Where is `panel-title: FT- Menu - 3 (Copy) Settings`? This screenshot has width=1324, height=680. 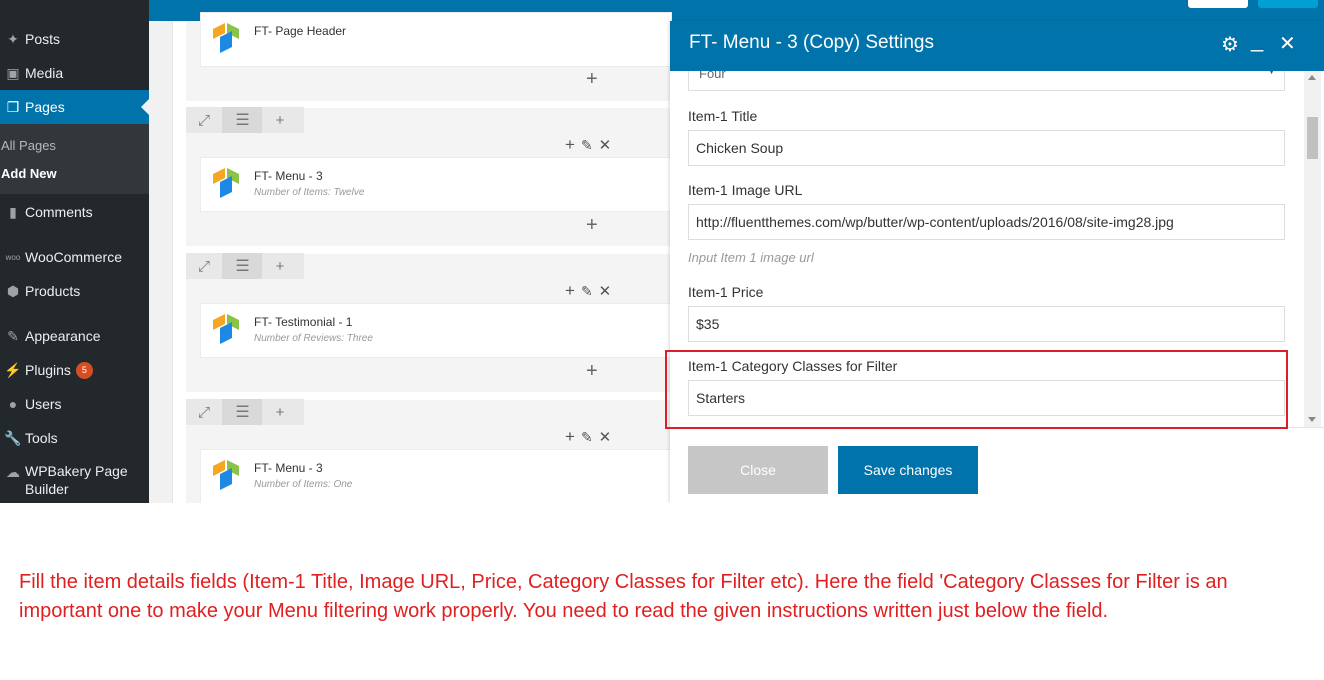
panel-title: FT- Menu - 3 (Copy) Settings is located at coordinates (811, 42).